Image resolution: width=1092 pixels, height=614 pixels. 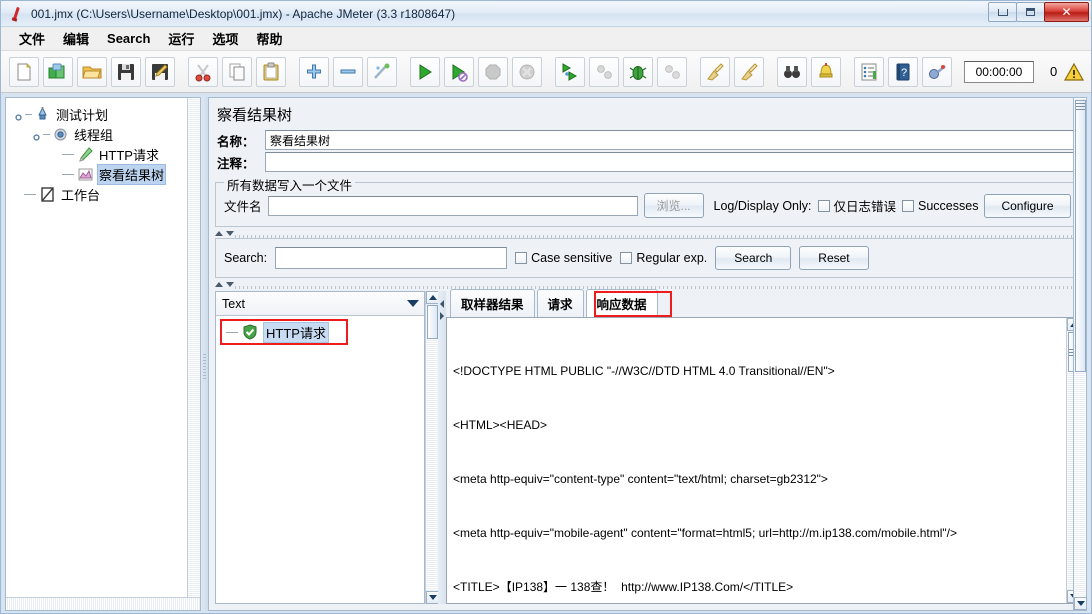 What do you see at coordinates (1080, 603) in the screenshot?
I see `scroll-down-button` at bounding box center [1080, 603].